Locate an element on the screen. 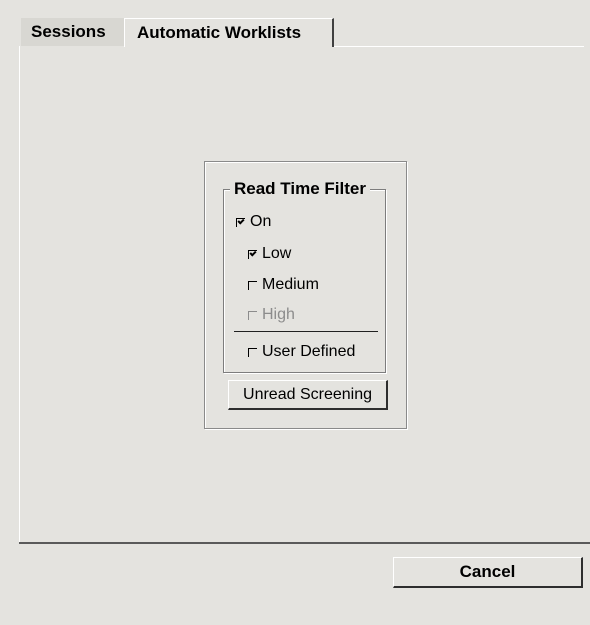  medium-checkbox-label: Medium is located at coordinates (290, 284).